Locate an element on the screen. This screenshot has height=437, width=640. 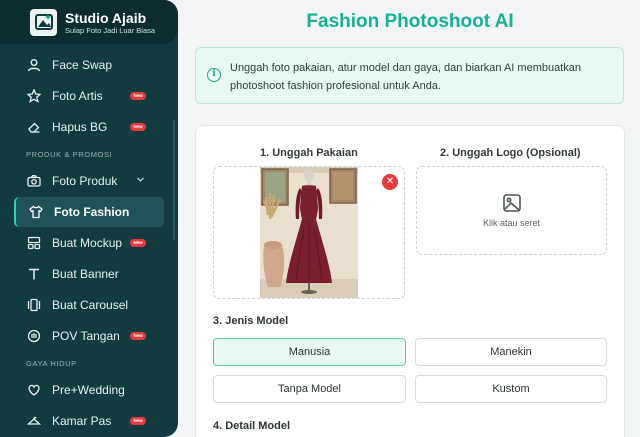
sidebar-item-buat-mockup: Buat Mockup New is located at coordinates (89, 243).